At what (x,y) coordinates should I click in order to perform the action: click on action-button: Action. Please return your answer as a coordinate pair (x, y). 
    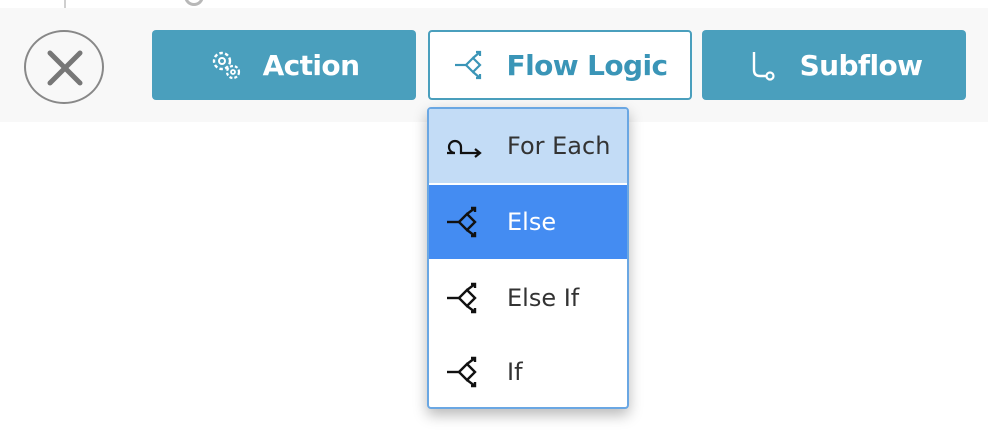
    Looking at the image, I should click on (284, 65).